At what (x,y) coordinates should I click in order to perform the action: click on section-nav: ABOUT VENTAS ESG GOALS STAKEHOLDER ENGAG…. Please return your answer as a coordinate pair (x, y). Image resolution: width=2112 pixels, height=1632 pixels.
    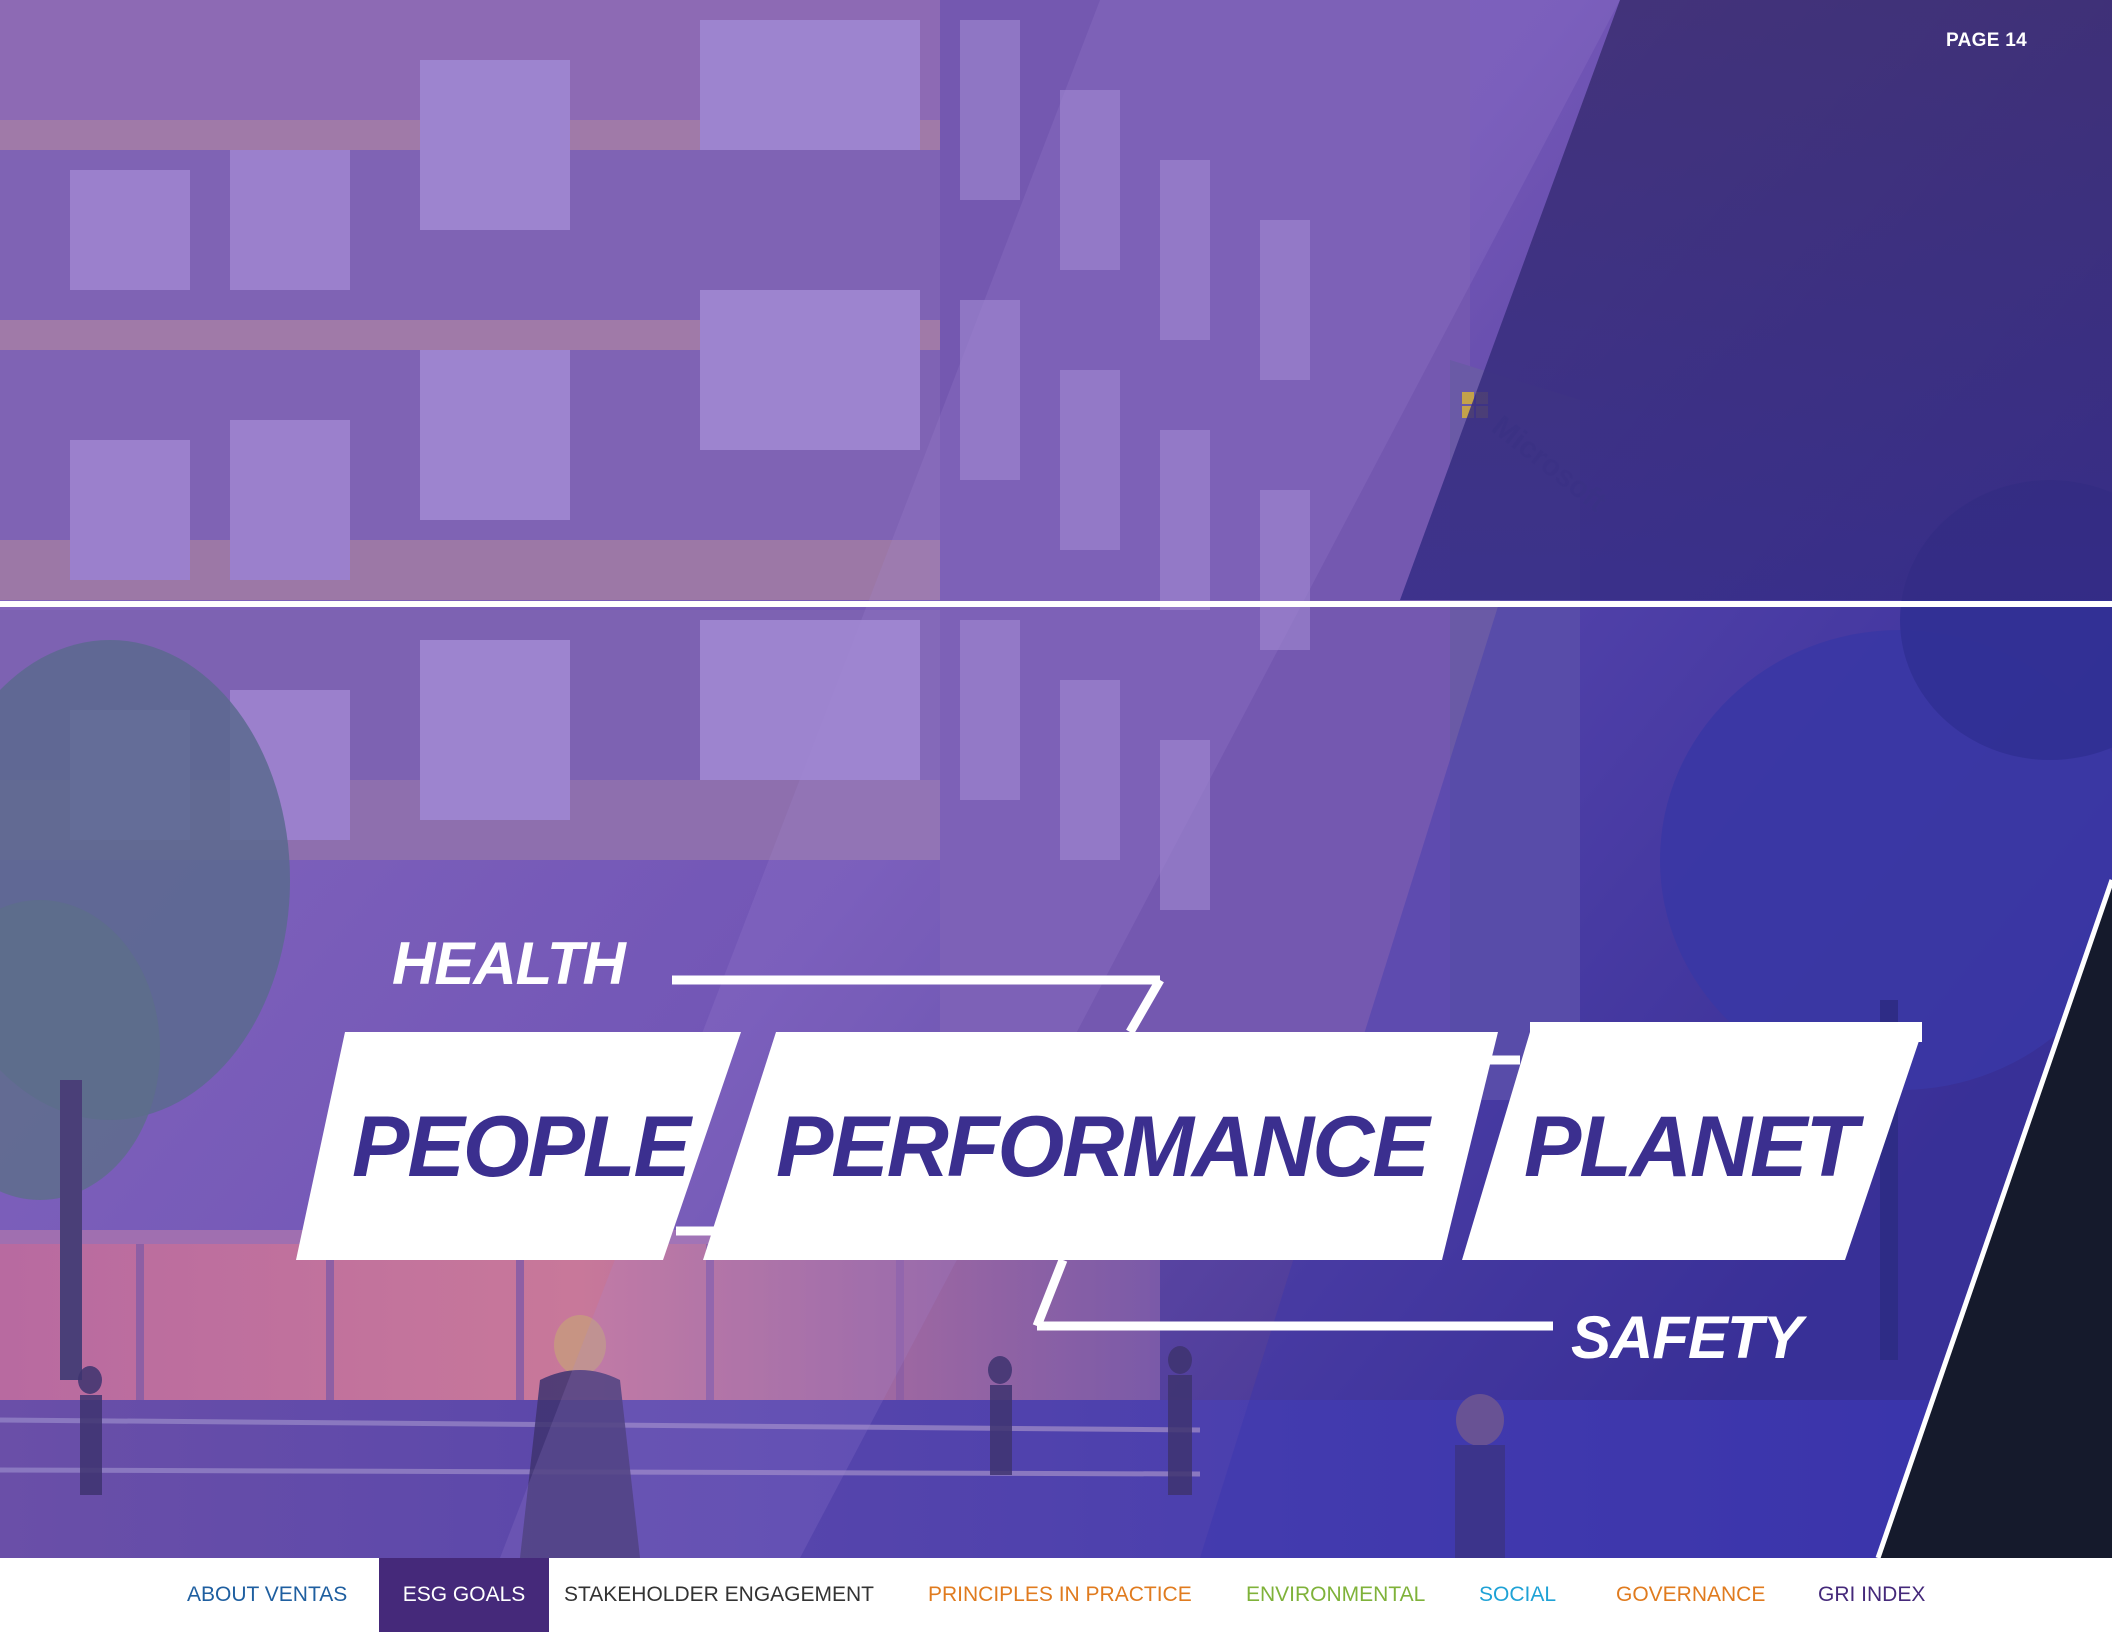
    Looking at the image, I should click on (1056, 1595).